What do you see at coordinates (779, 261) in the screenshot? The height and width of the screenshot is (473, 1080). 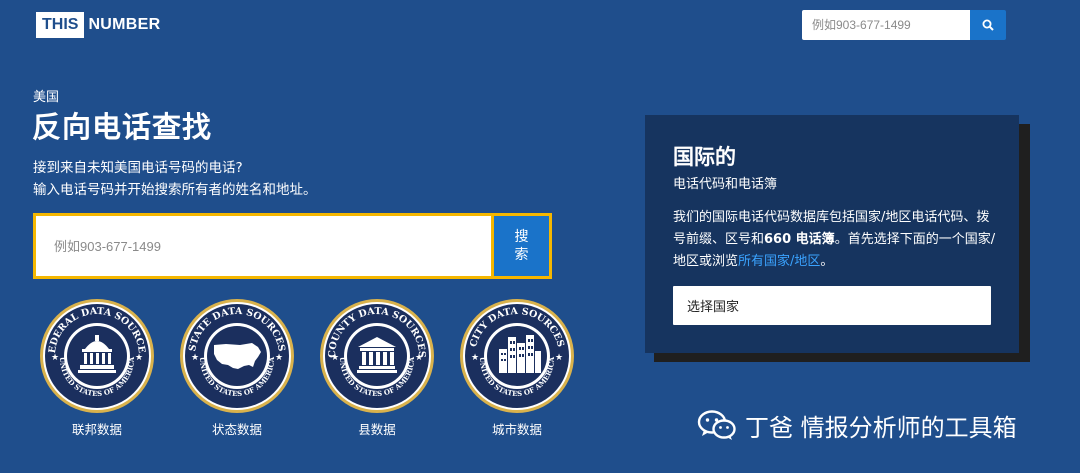 I see `all-countries-link: 所有国家/地区` at bounding box center [779, 261].